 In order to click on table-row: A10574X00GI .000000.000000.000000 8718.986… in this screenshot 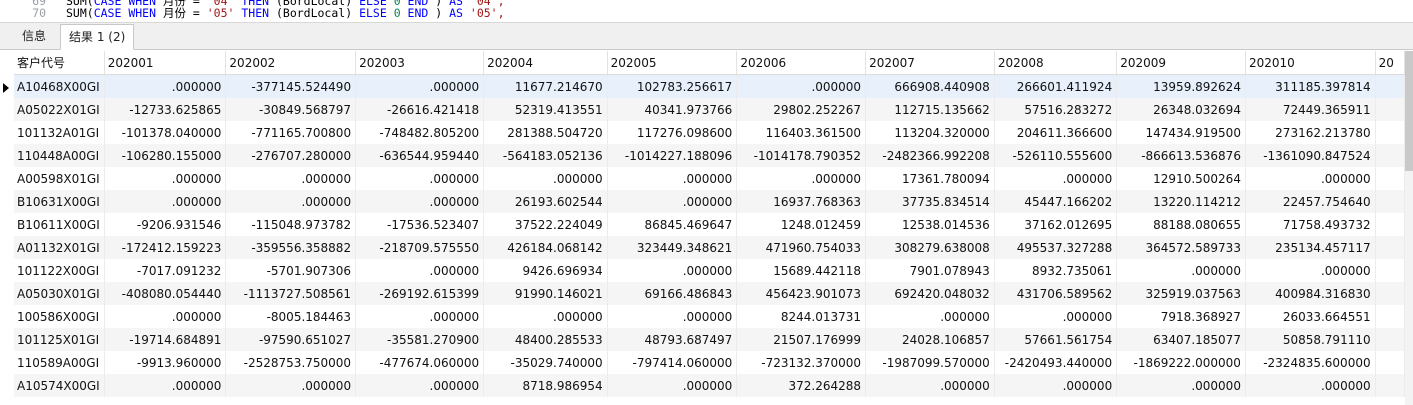, I will do `click(709, 385)`.